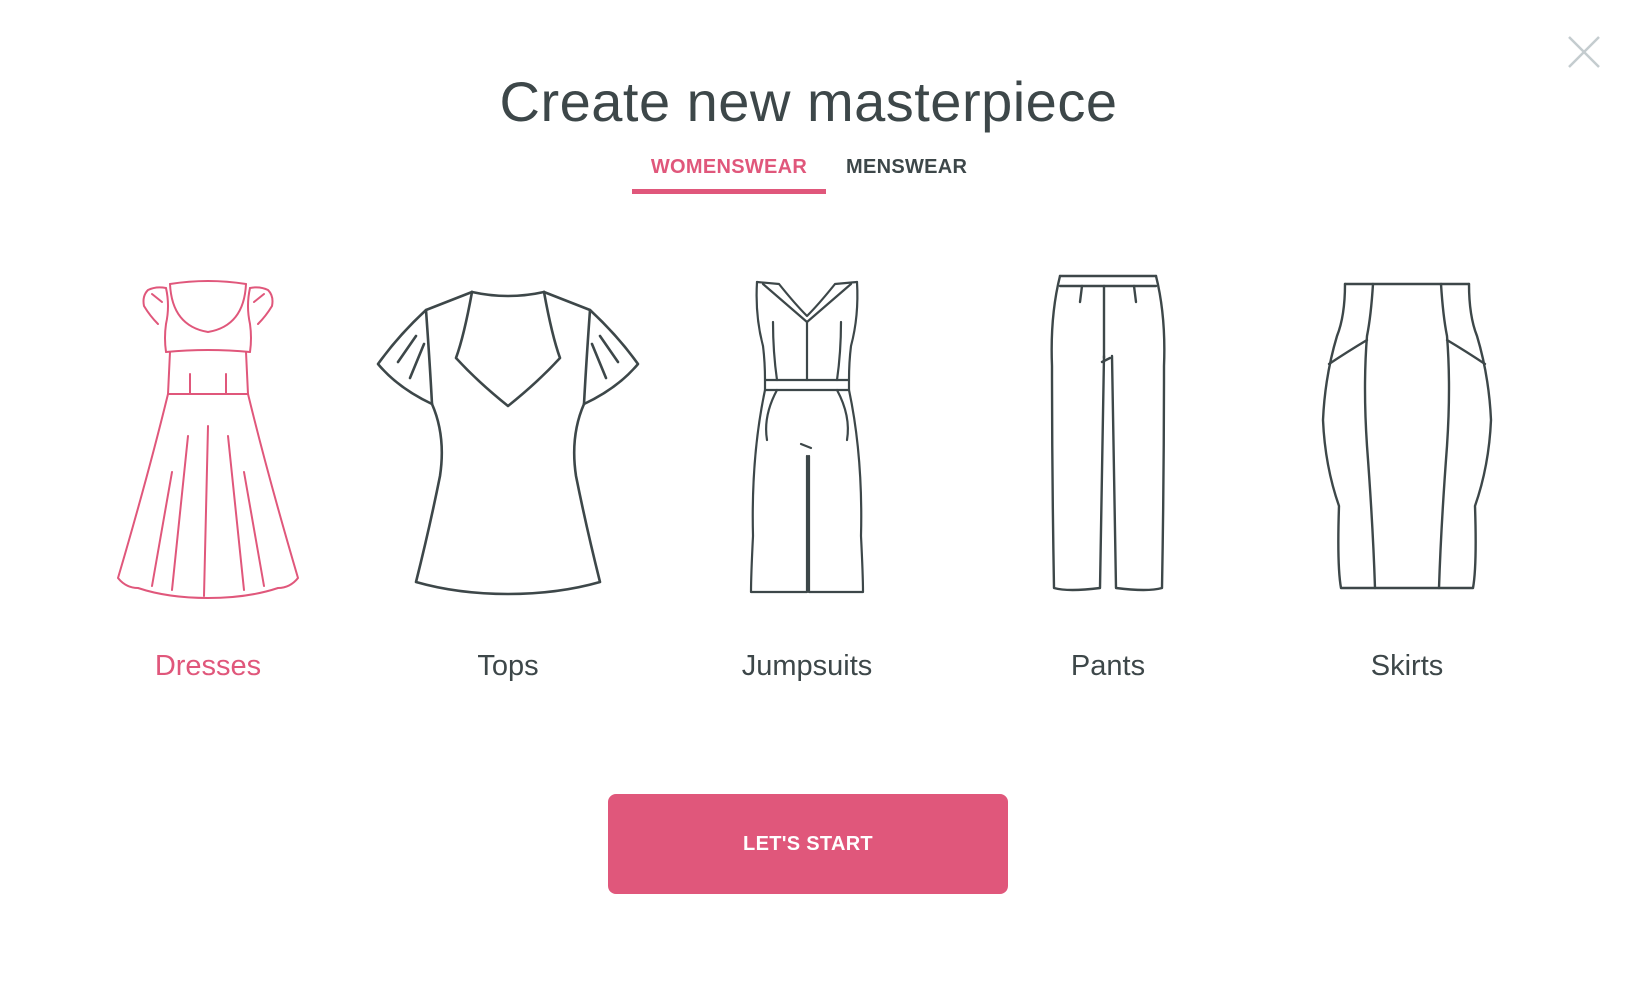 The width and height of the screenshot is (1634, 988). I want to click on category-jumpsuits: Jumpsuits, so click(807, 480).